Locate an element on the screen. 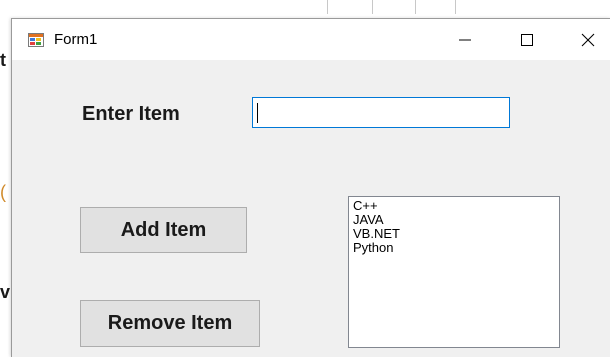 The height and width of the screenshot is (357, 610). maximize-icon is located at coordinates (527, 39).